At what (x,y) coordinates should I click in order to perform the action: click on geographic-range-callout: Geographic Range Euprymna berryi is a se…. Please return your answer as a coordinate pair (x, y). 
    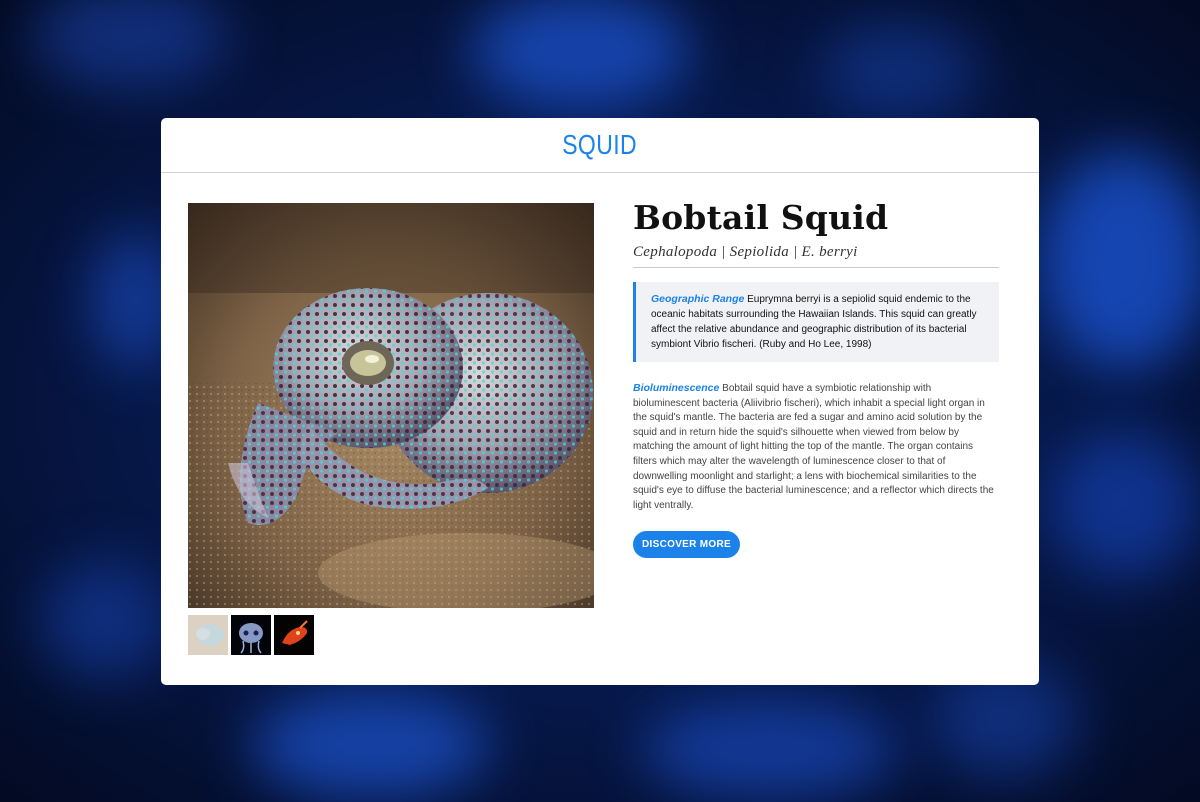
    Looking at the image, I should click on (816, 322).